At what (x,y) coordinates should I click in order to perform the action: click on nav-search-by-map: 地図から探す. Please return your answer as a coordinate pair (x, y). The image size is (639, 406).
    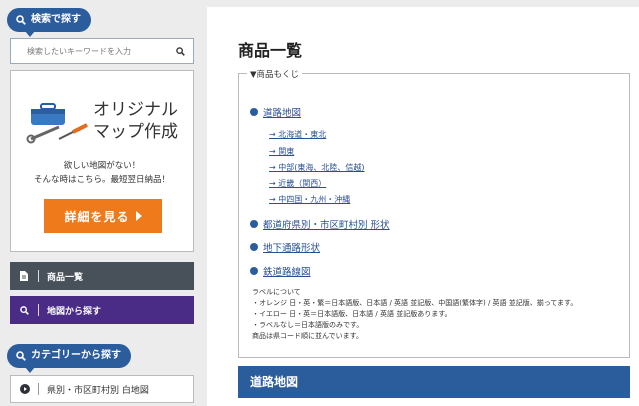
    Looking at the image, I should click on (102, 310).